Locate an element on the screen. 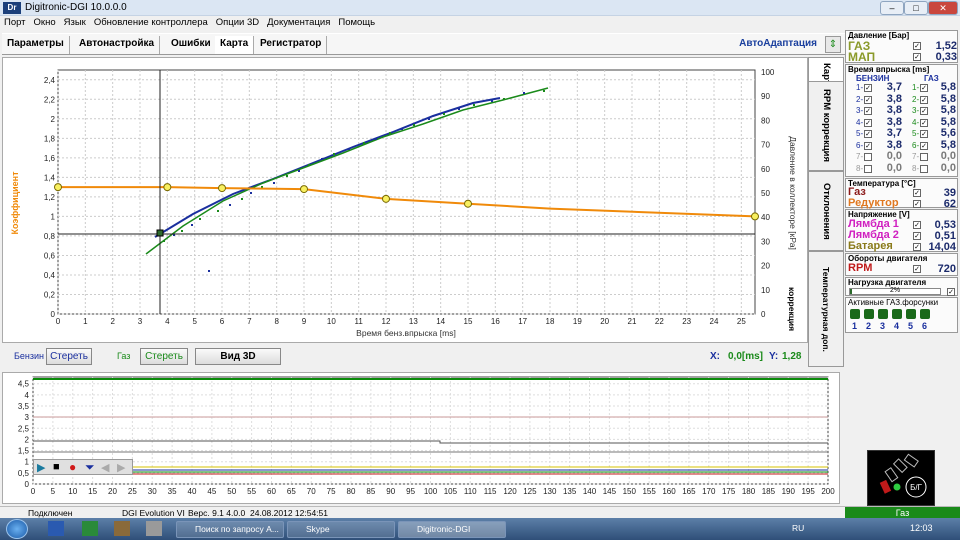 The image size is (960, 540). auto-adaptation-label: АвтоАдаптация is located at coordinates (778, 44).